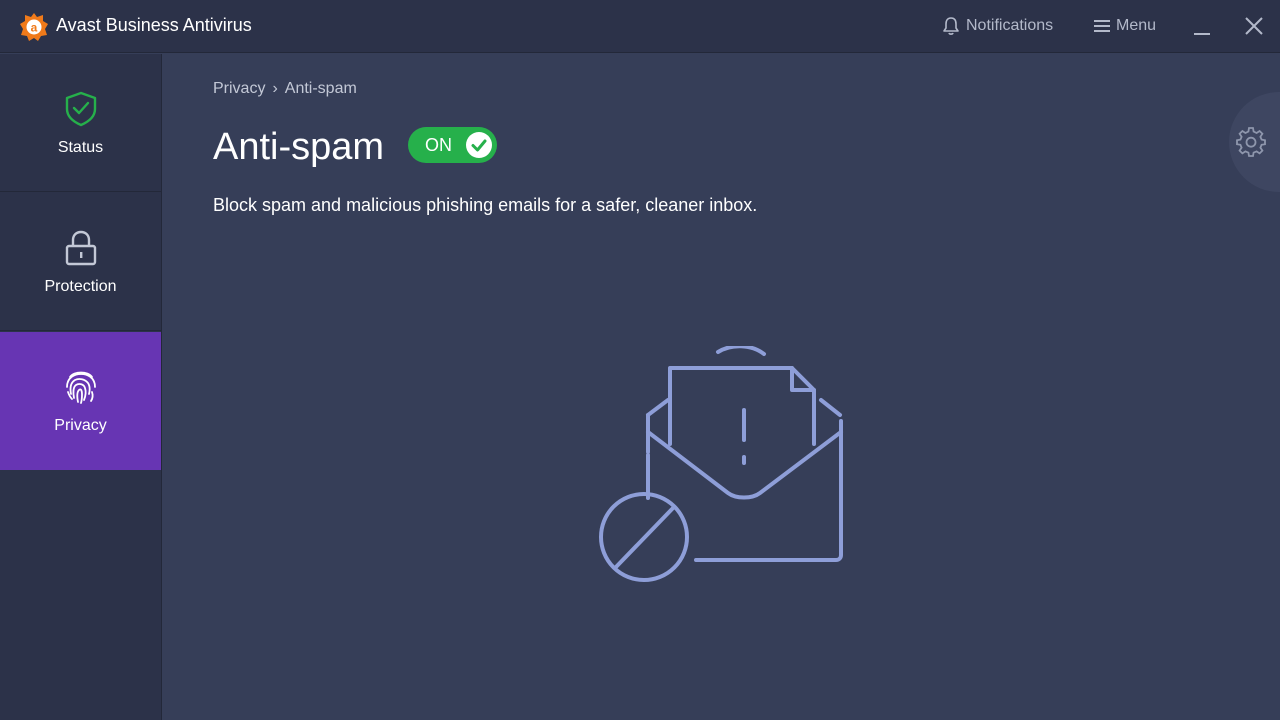 The width and height of the screenshot is (1280, 720). I want to click on spam-envelope-blocked-icon, so click(721, 464).